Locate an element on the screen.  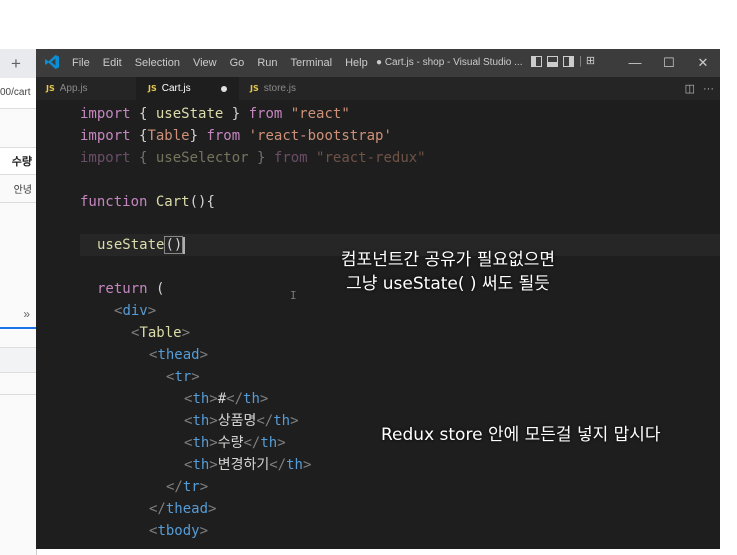
tab-label: Cart.js is located at coordinates (176, 88).